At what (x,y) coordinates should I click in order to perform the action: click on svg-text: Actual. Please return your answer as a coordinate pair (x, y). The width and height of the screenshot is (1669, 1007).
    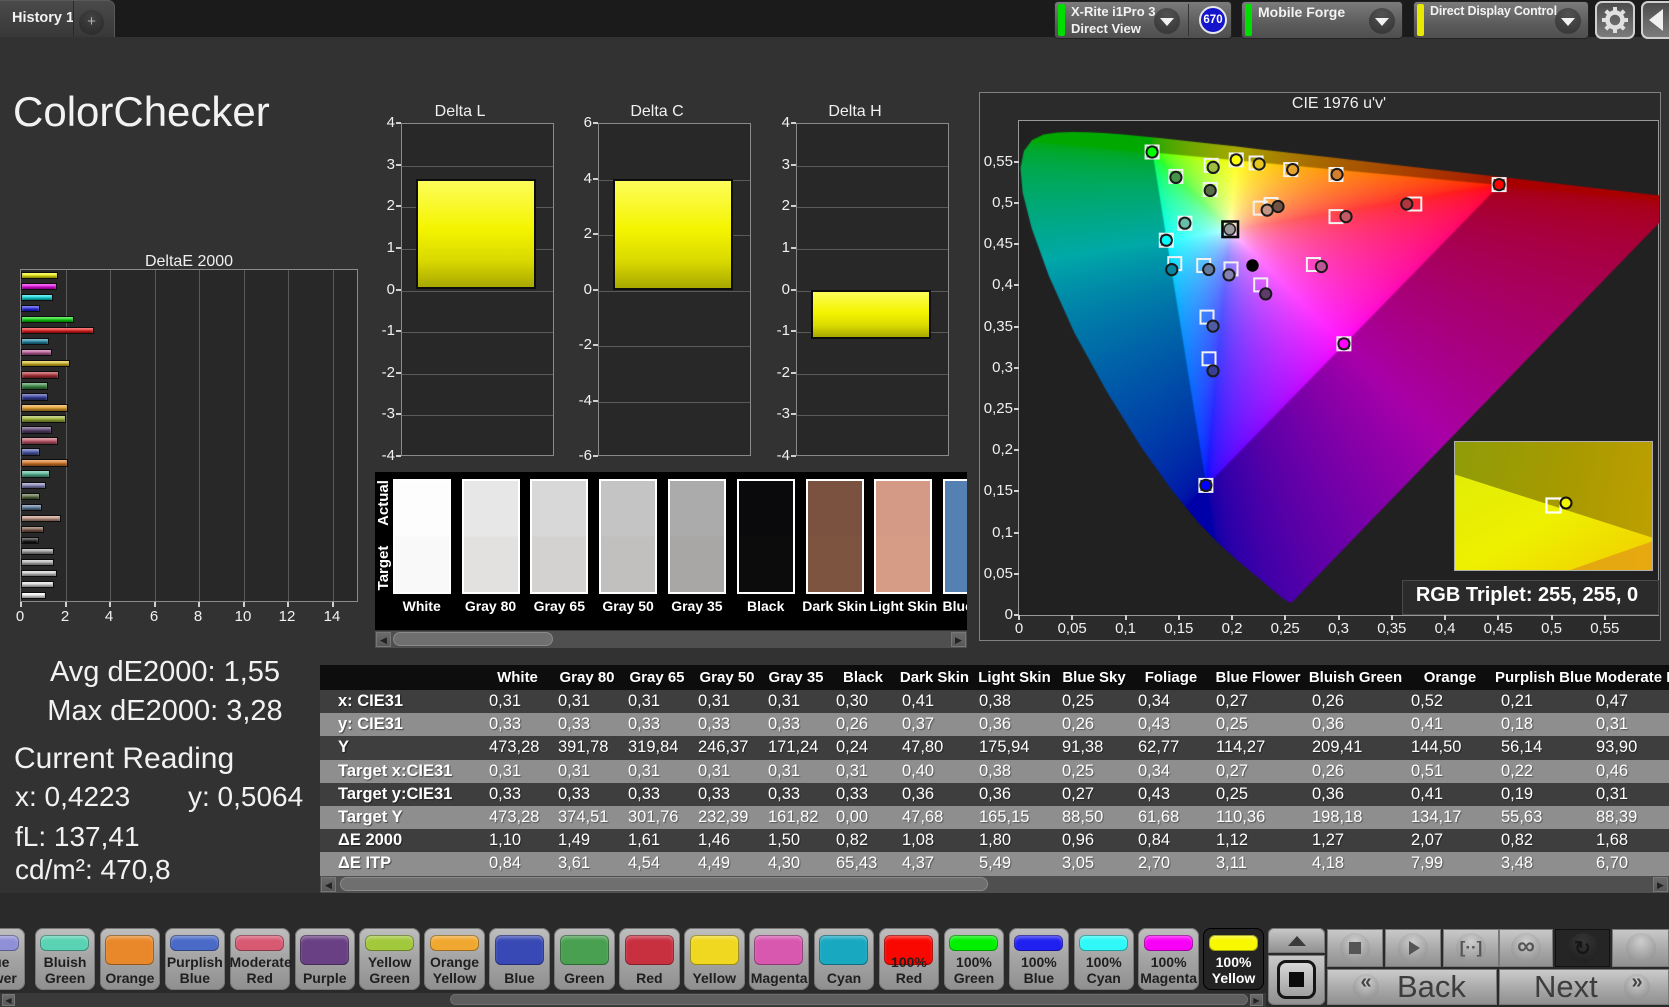
    Looking at the image, I should click on (383, 503).